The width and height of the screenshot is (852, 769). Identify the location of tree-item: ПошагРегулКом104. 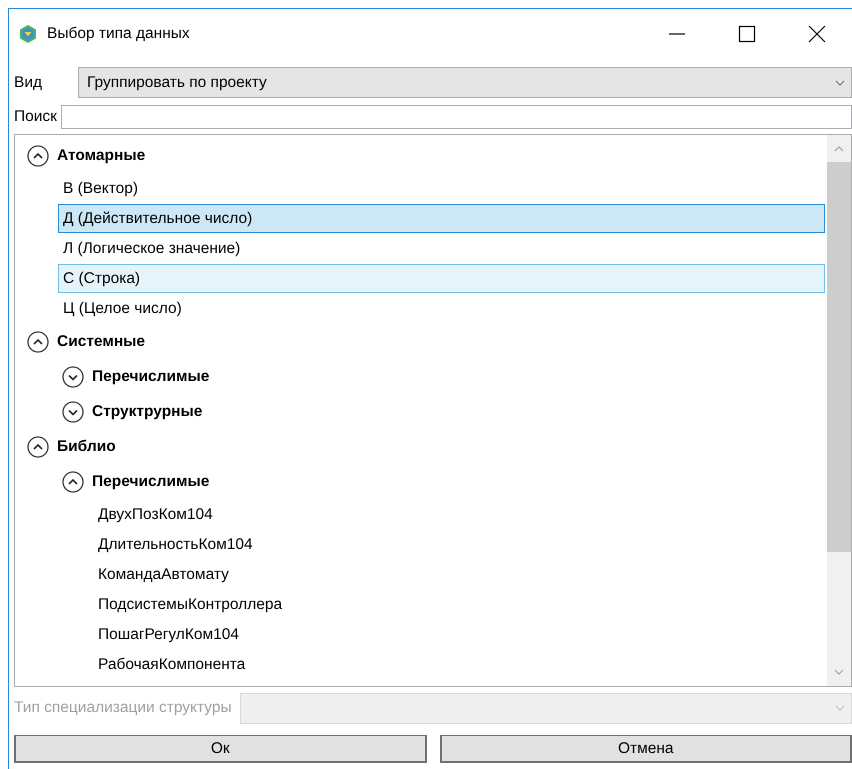
(459, 634).